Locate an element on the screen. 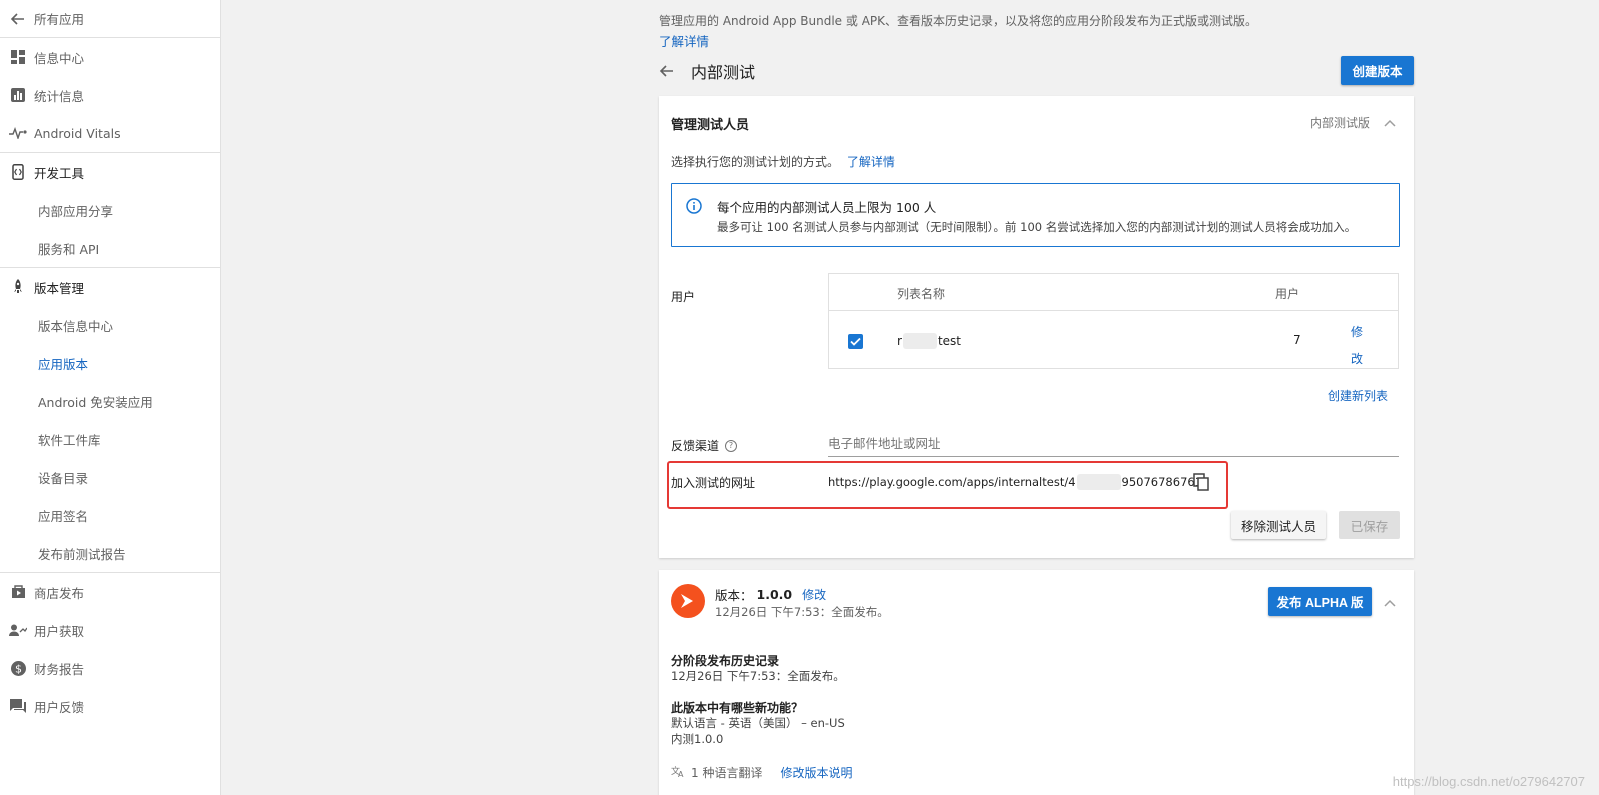 This screenshot has width=1599, height=795. release-version: 版本： 1.0.0 修改 is located at coordinates (770, 594).